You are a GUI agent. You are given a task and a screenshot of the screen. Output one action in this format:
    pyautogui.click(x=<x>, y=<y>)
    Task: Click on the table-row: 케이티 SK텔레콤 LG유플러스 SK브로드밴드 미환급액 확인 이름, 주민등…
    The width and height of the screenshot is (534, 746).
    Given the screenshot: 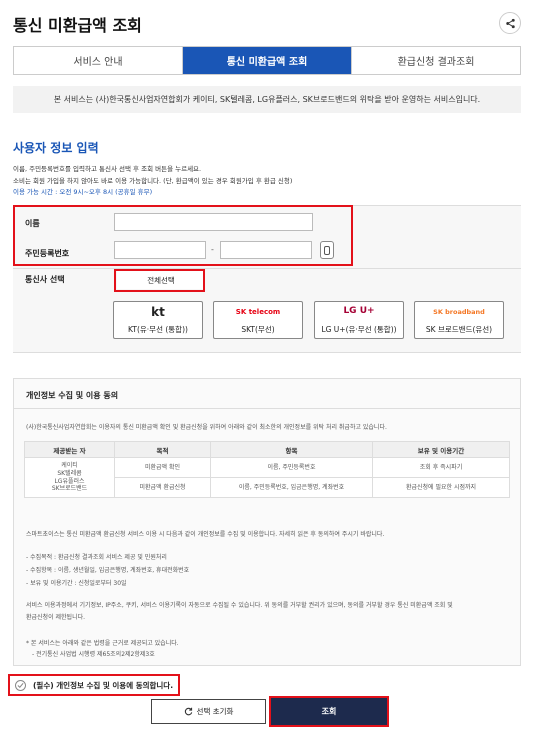 What is the action you would take?
    pyautogui.click(x=267, y=477)
    